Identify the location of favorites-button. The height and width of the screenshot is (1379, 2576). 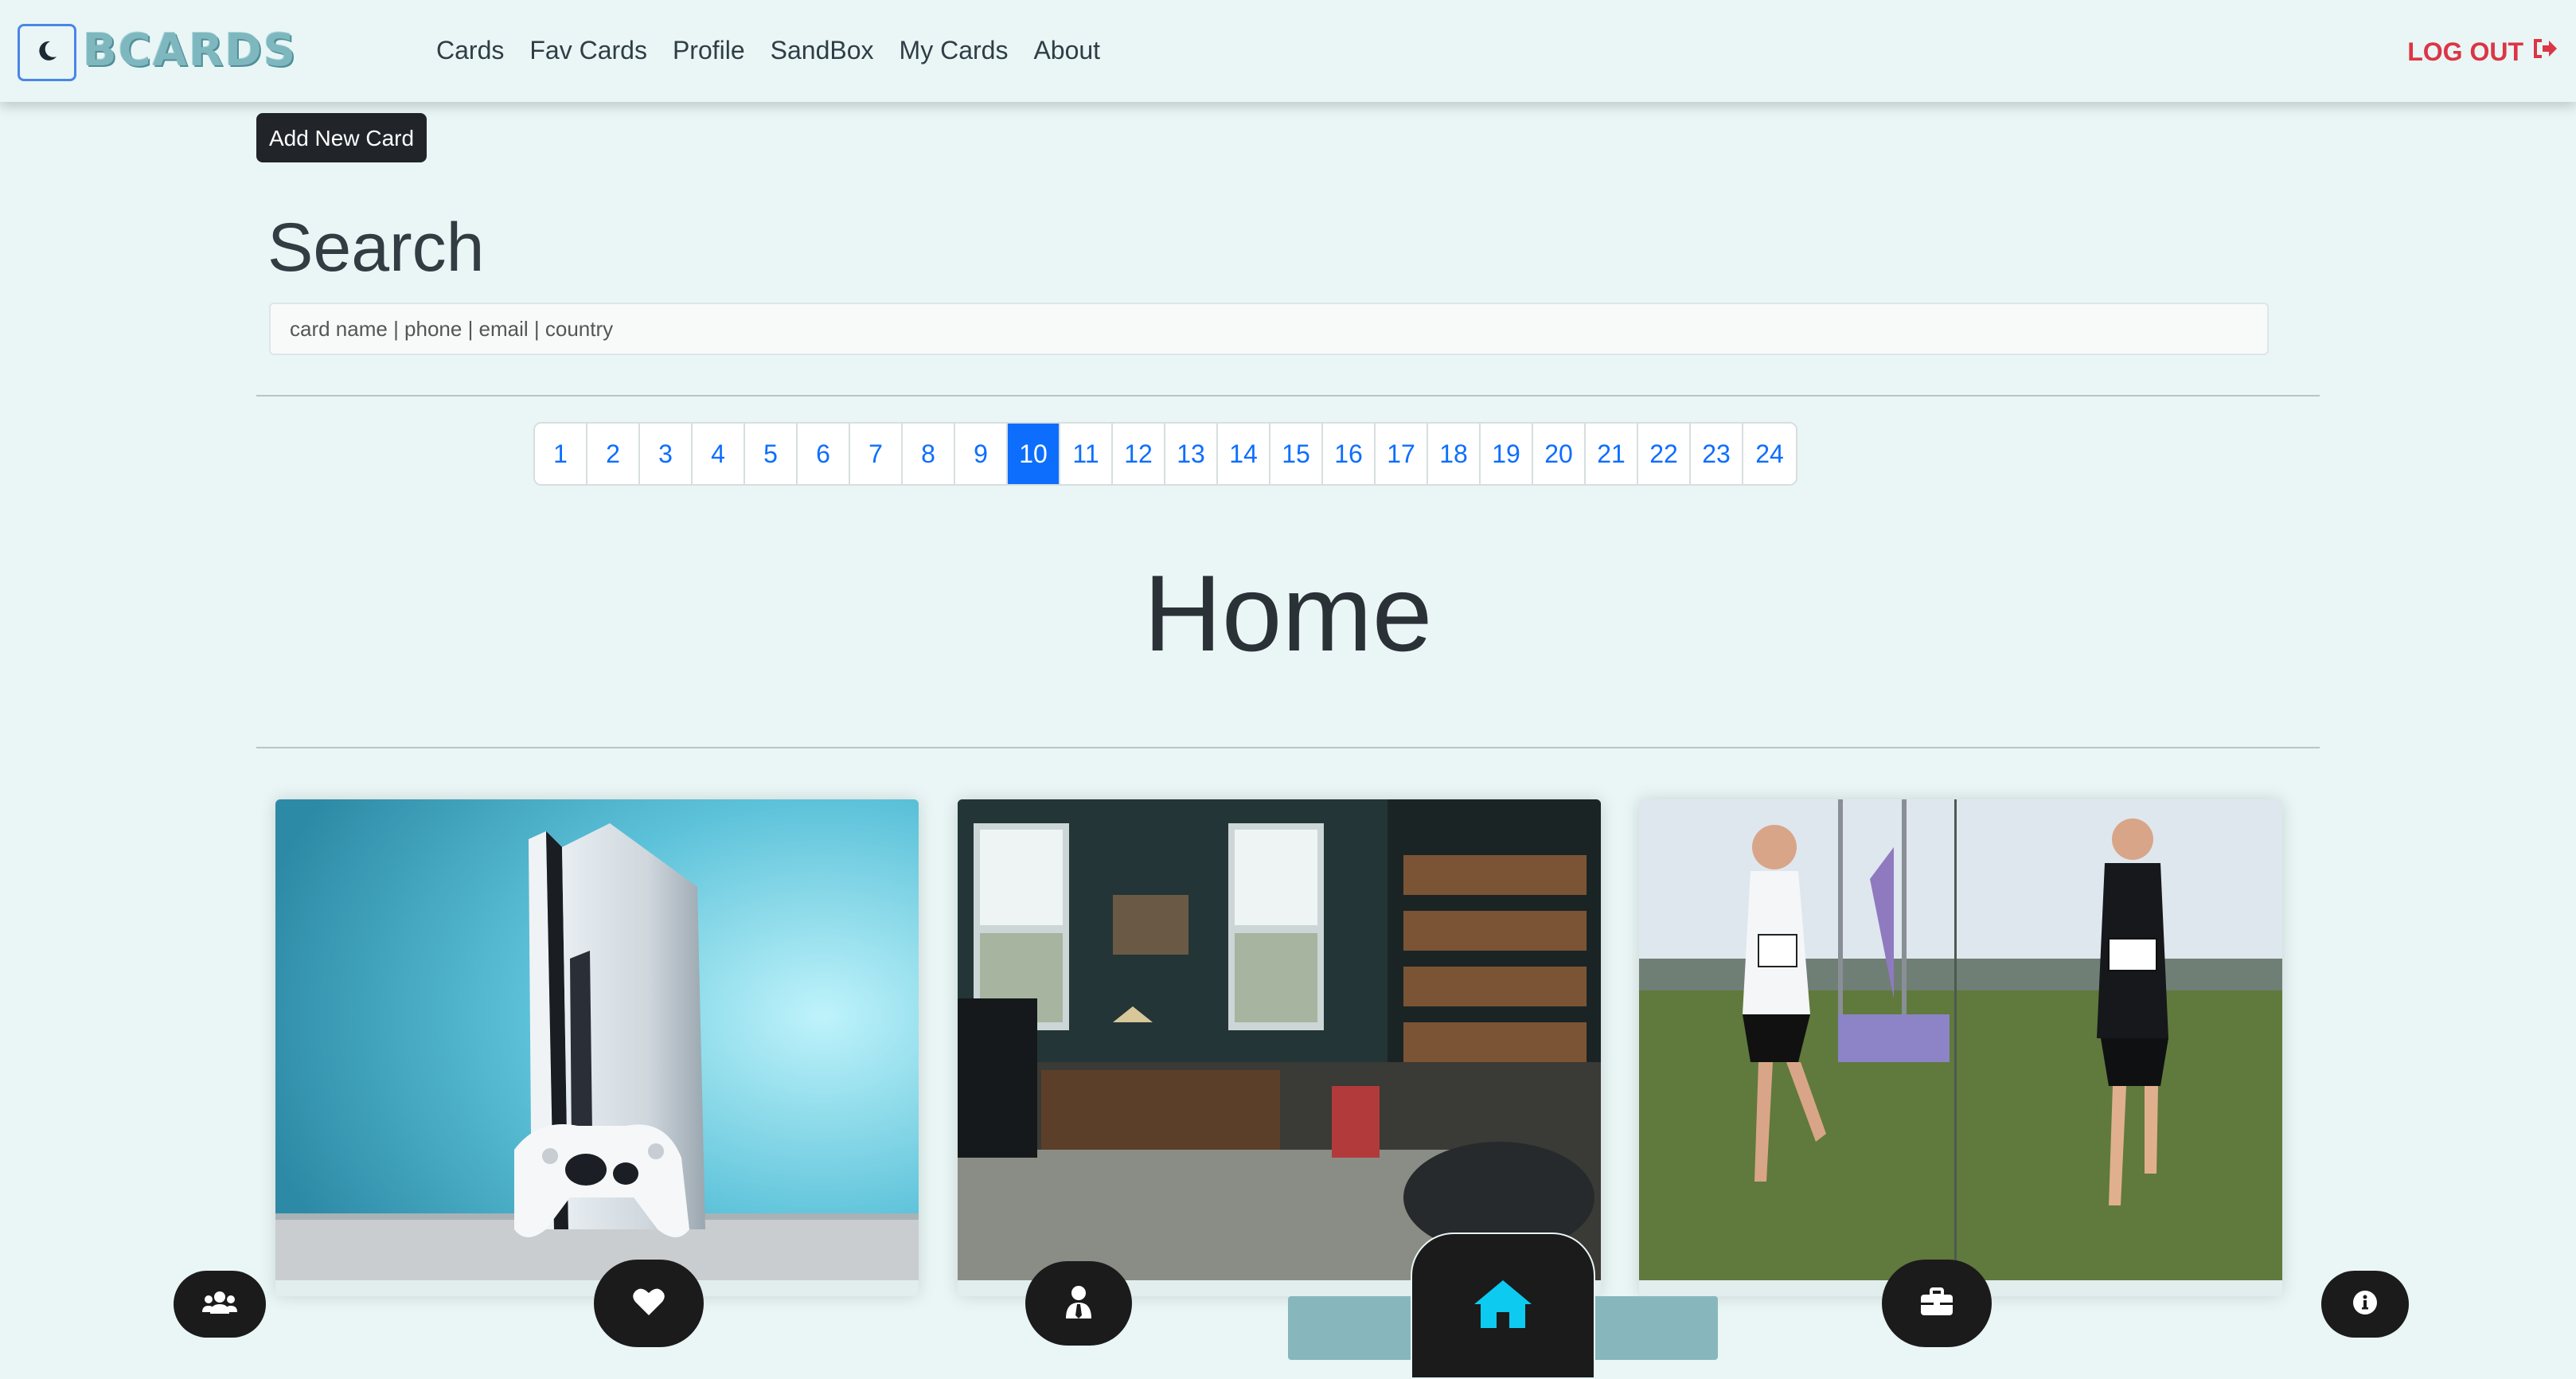
(649, 1303).